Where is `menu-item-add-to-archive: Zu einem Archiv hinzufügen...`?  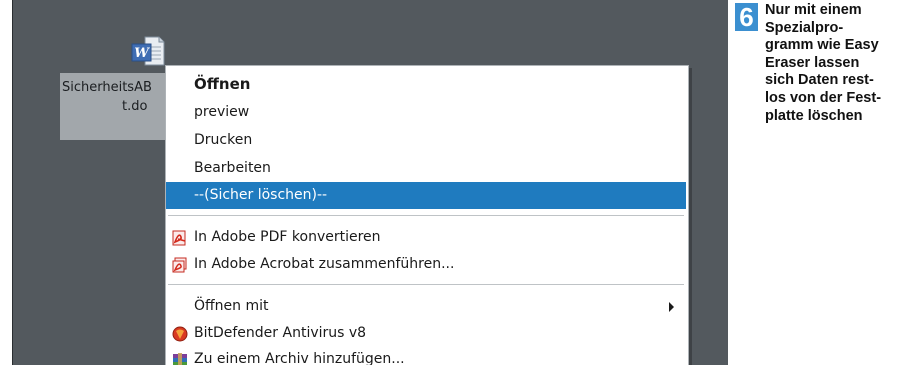 menu-item-add-to-archive: Zu einem Archiv hinzufügen... is located at coordinates (426, 355).